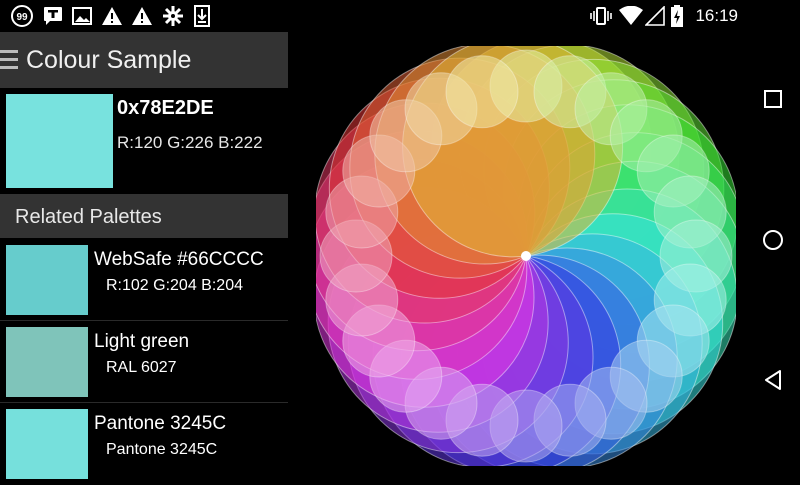 The height and width of the screenshot is (485, 800). Describe the element at coordinates (142, 341) in the screenshot. I see `palette-name: Light green` at that location.